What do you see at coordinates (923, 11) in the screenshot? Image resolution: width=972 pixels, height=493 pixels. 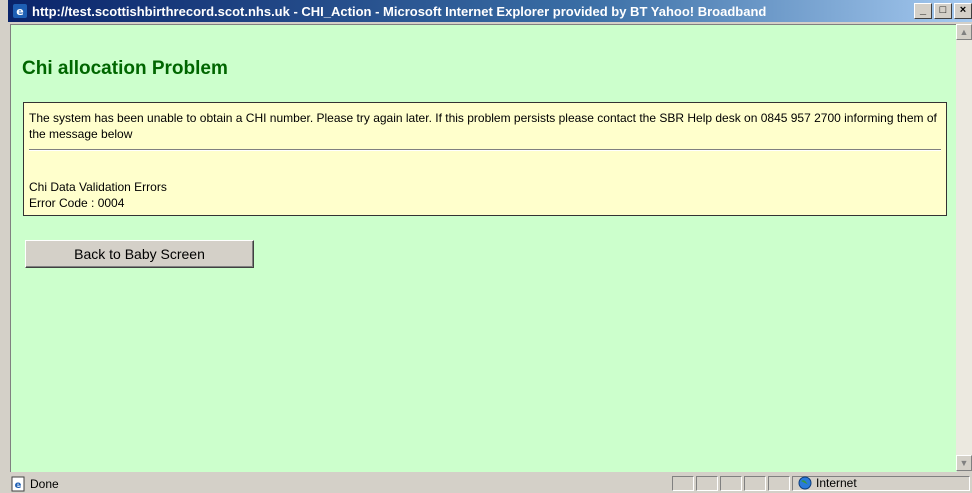 I see `minimize-button: _` at bounding box center [923, 11].